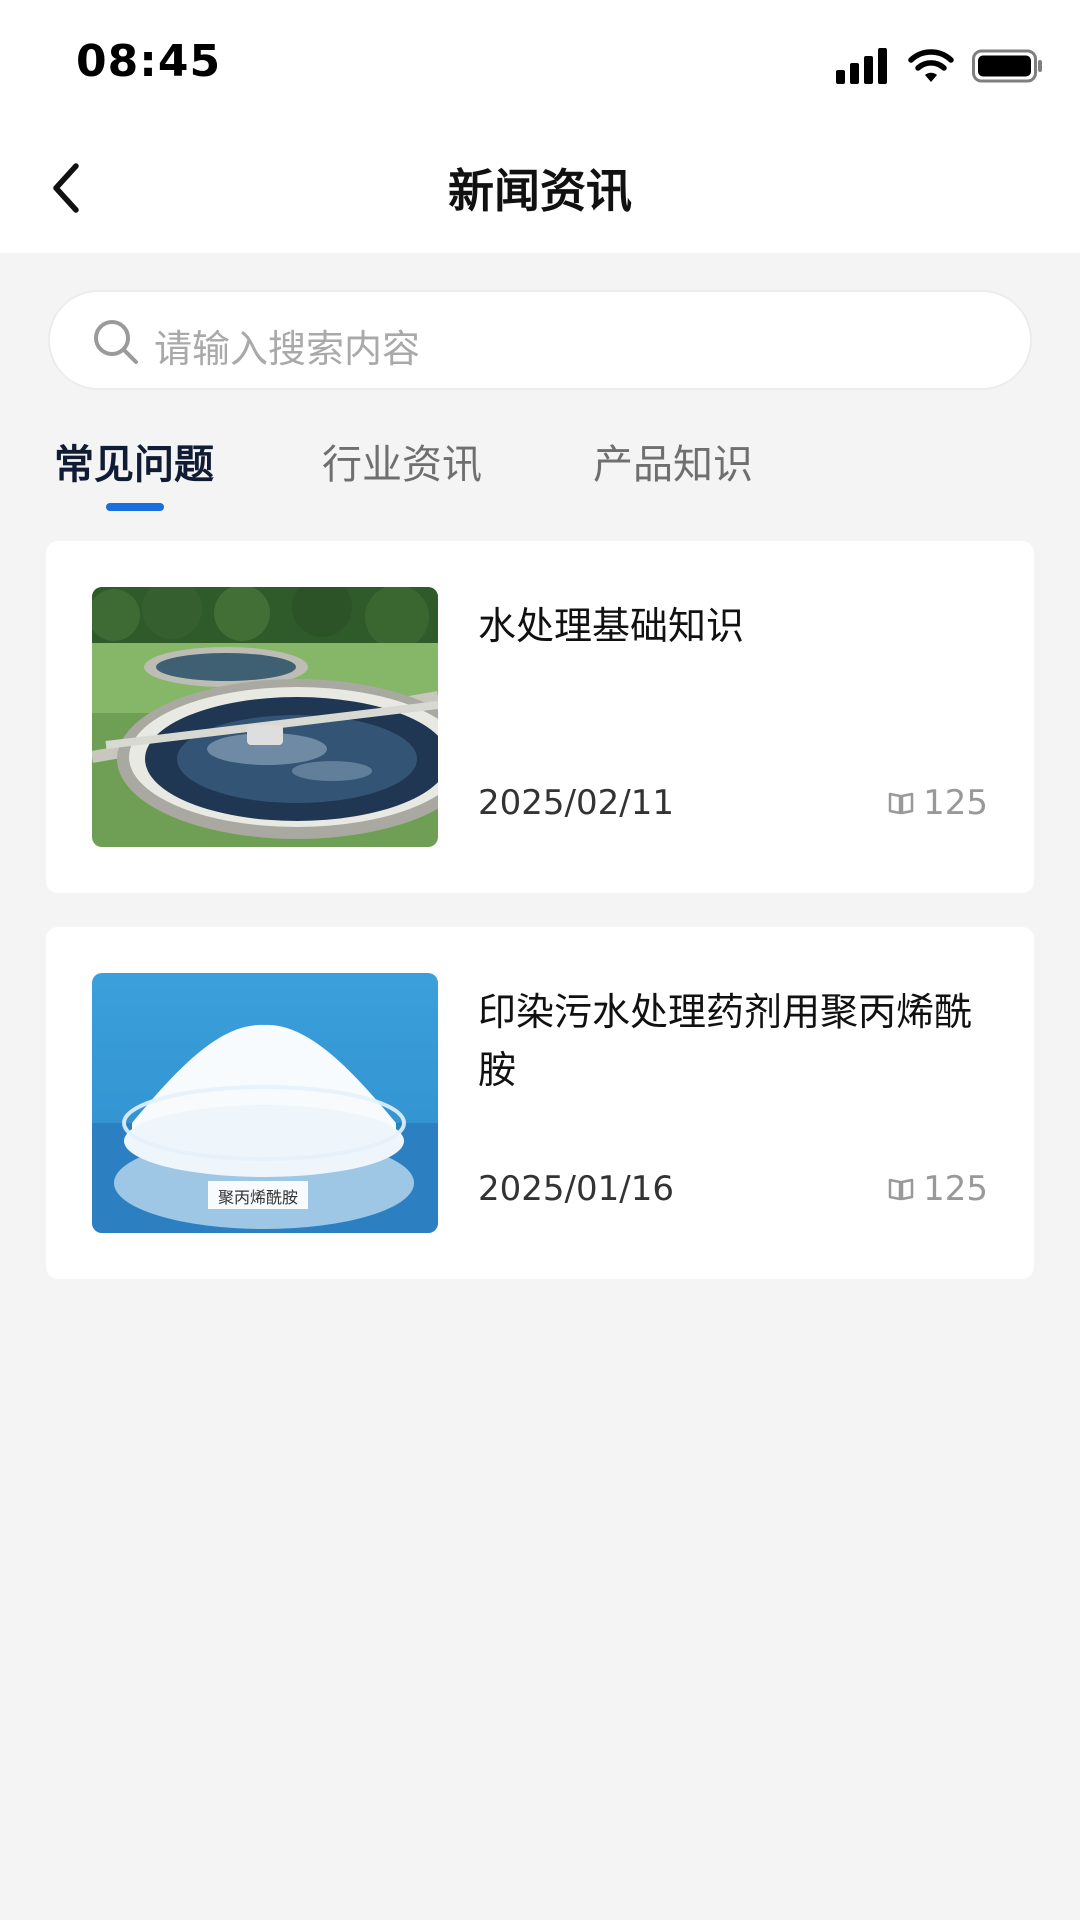  I want to click on tab-industry-news: 行业资讯, so click(402, 461).